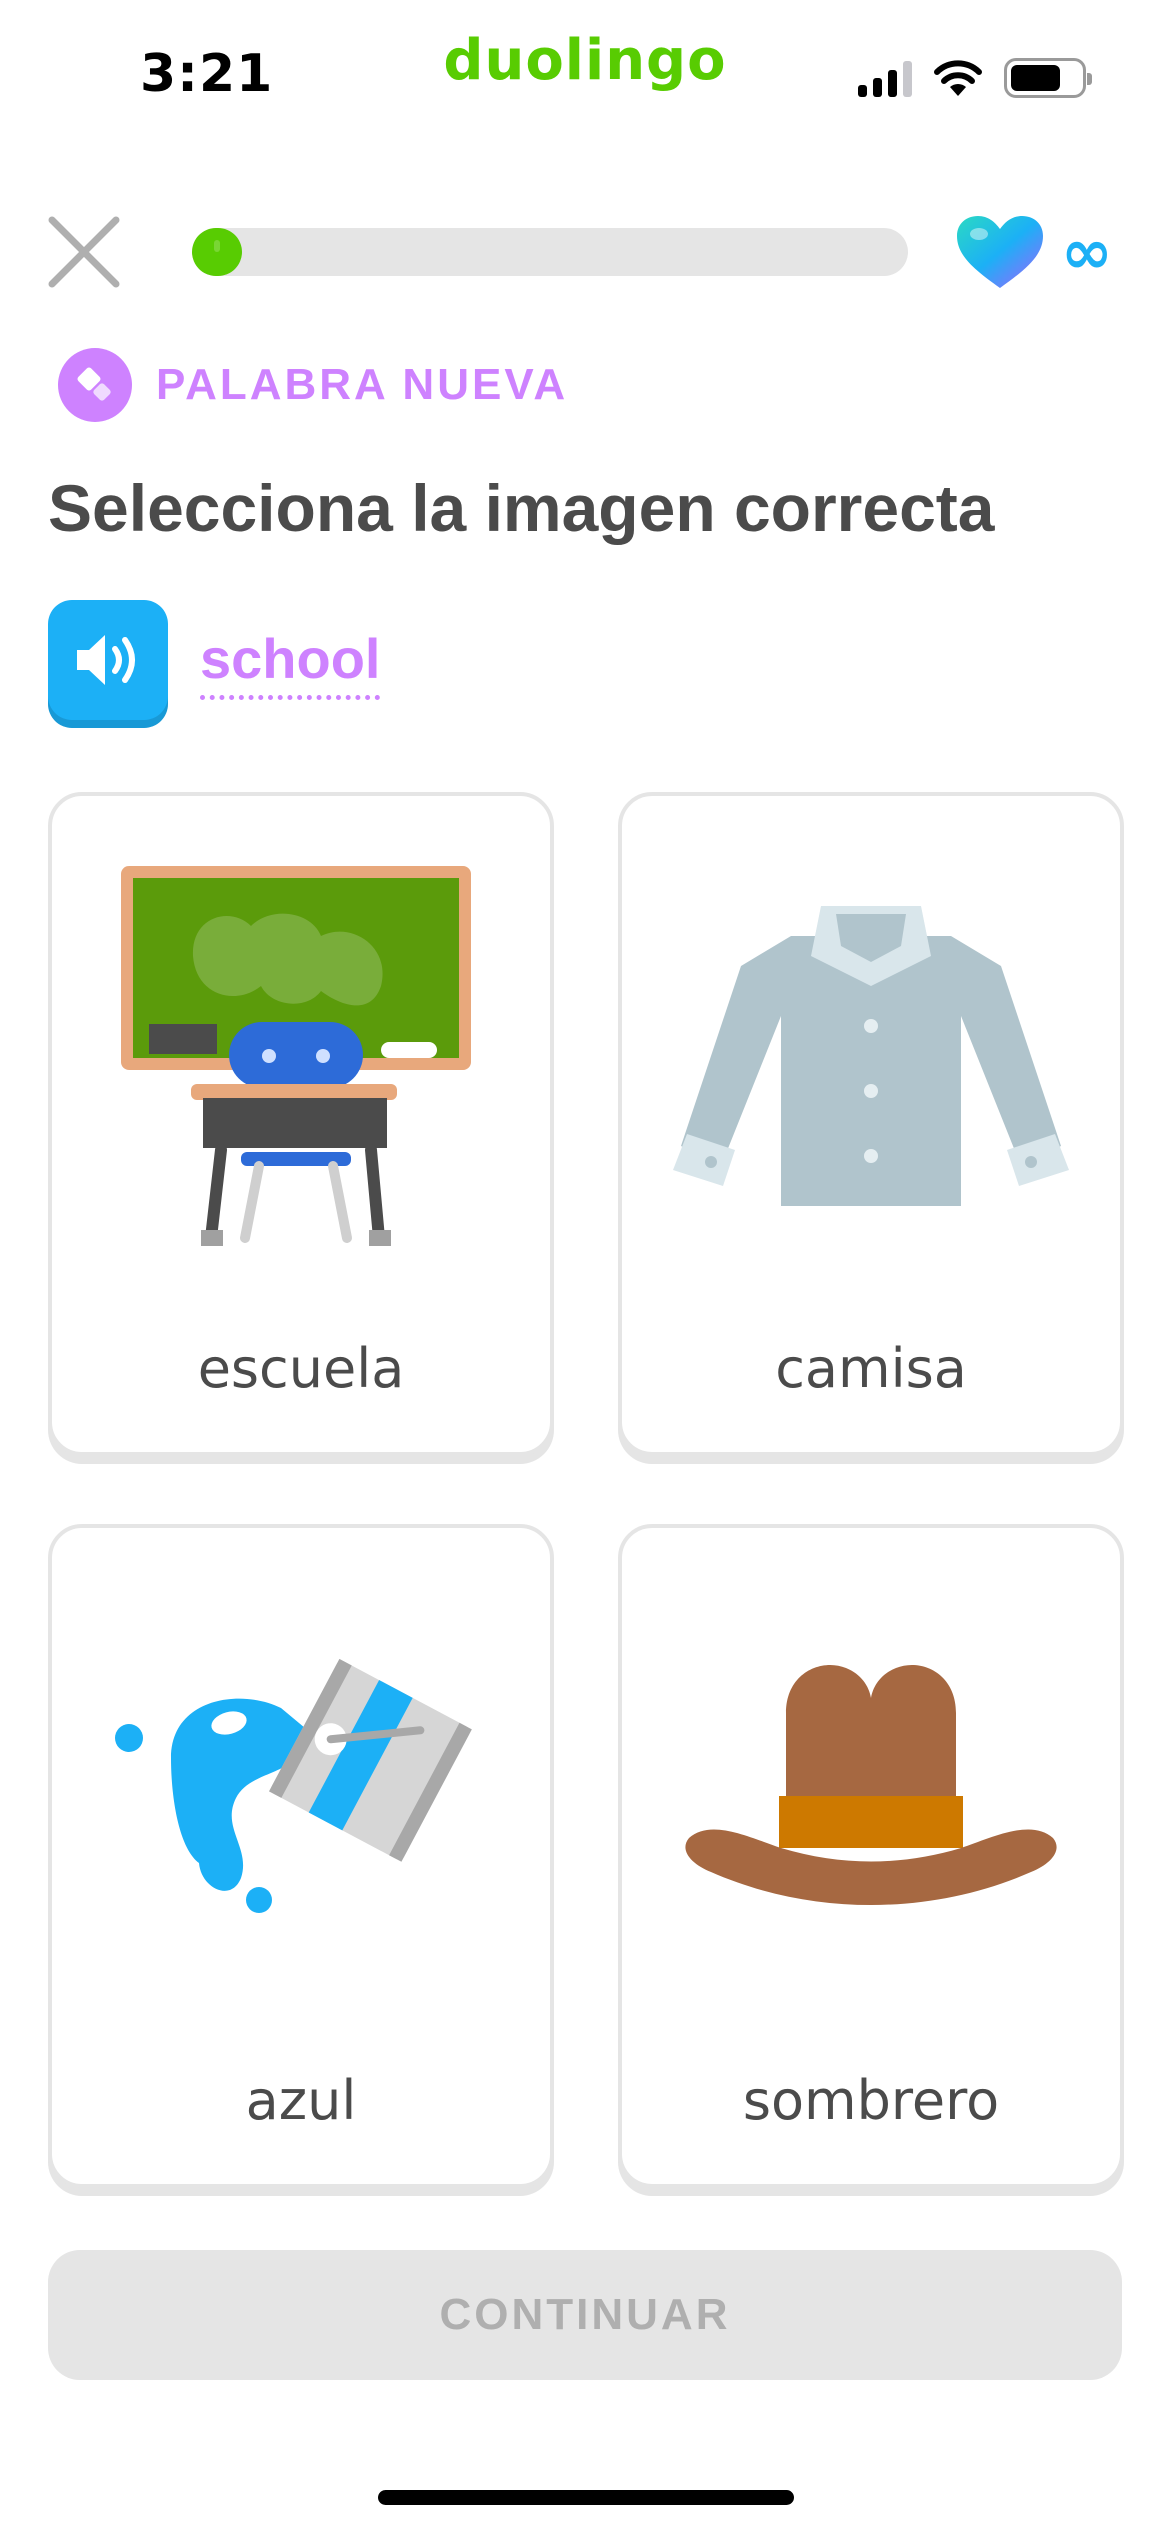 The image size is (1170, 2532). Describe the element at coordinates (586, 2497) in the screenshot. I see `home-indicator` at that location.